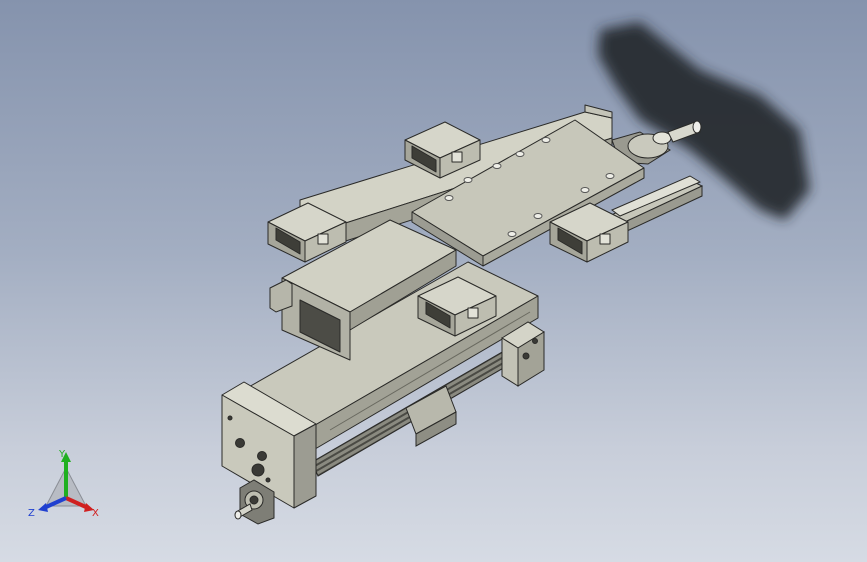 The image size is (867, 562). What do you see at coordinates (62, 454) in the screenshot?
I see `y-axis-label: Y` at bounding box center [62, 454].